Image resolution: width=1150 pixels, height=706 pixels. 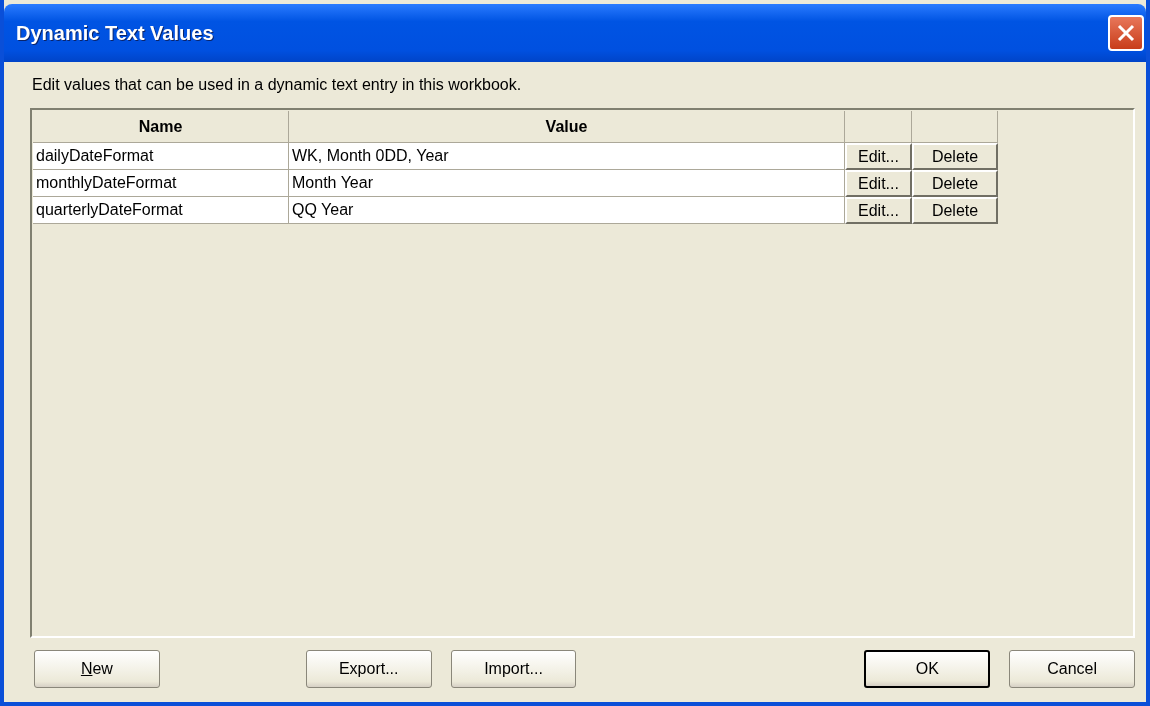 I want to click on window-title: Dynamic Text Values, so click(x=115, y=33).